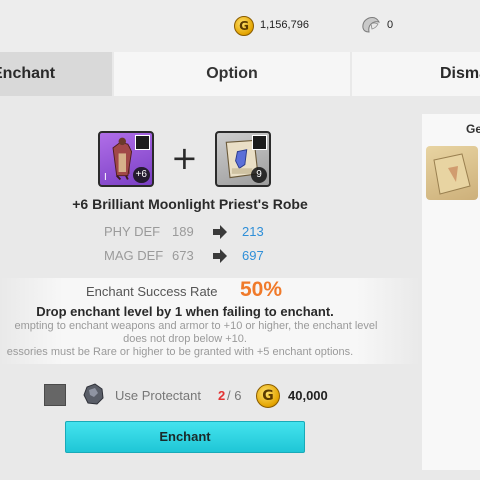  What do you see at coordinates (460, 73) in the screenshot?
I see `tab-dismantle-label: Disma` at bounding box center [460, 73].